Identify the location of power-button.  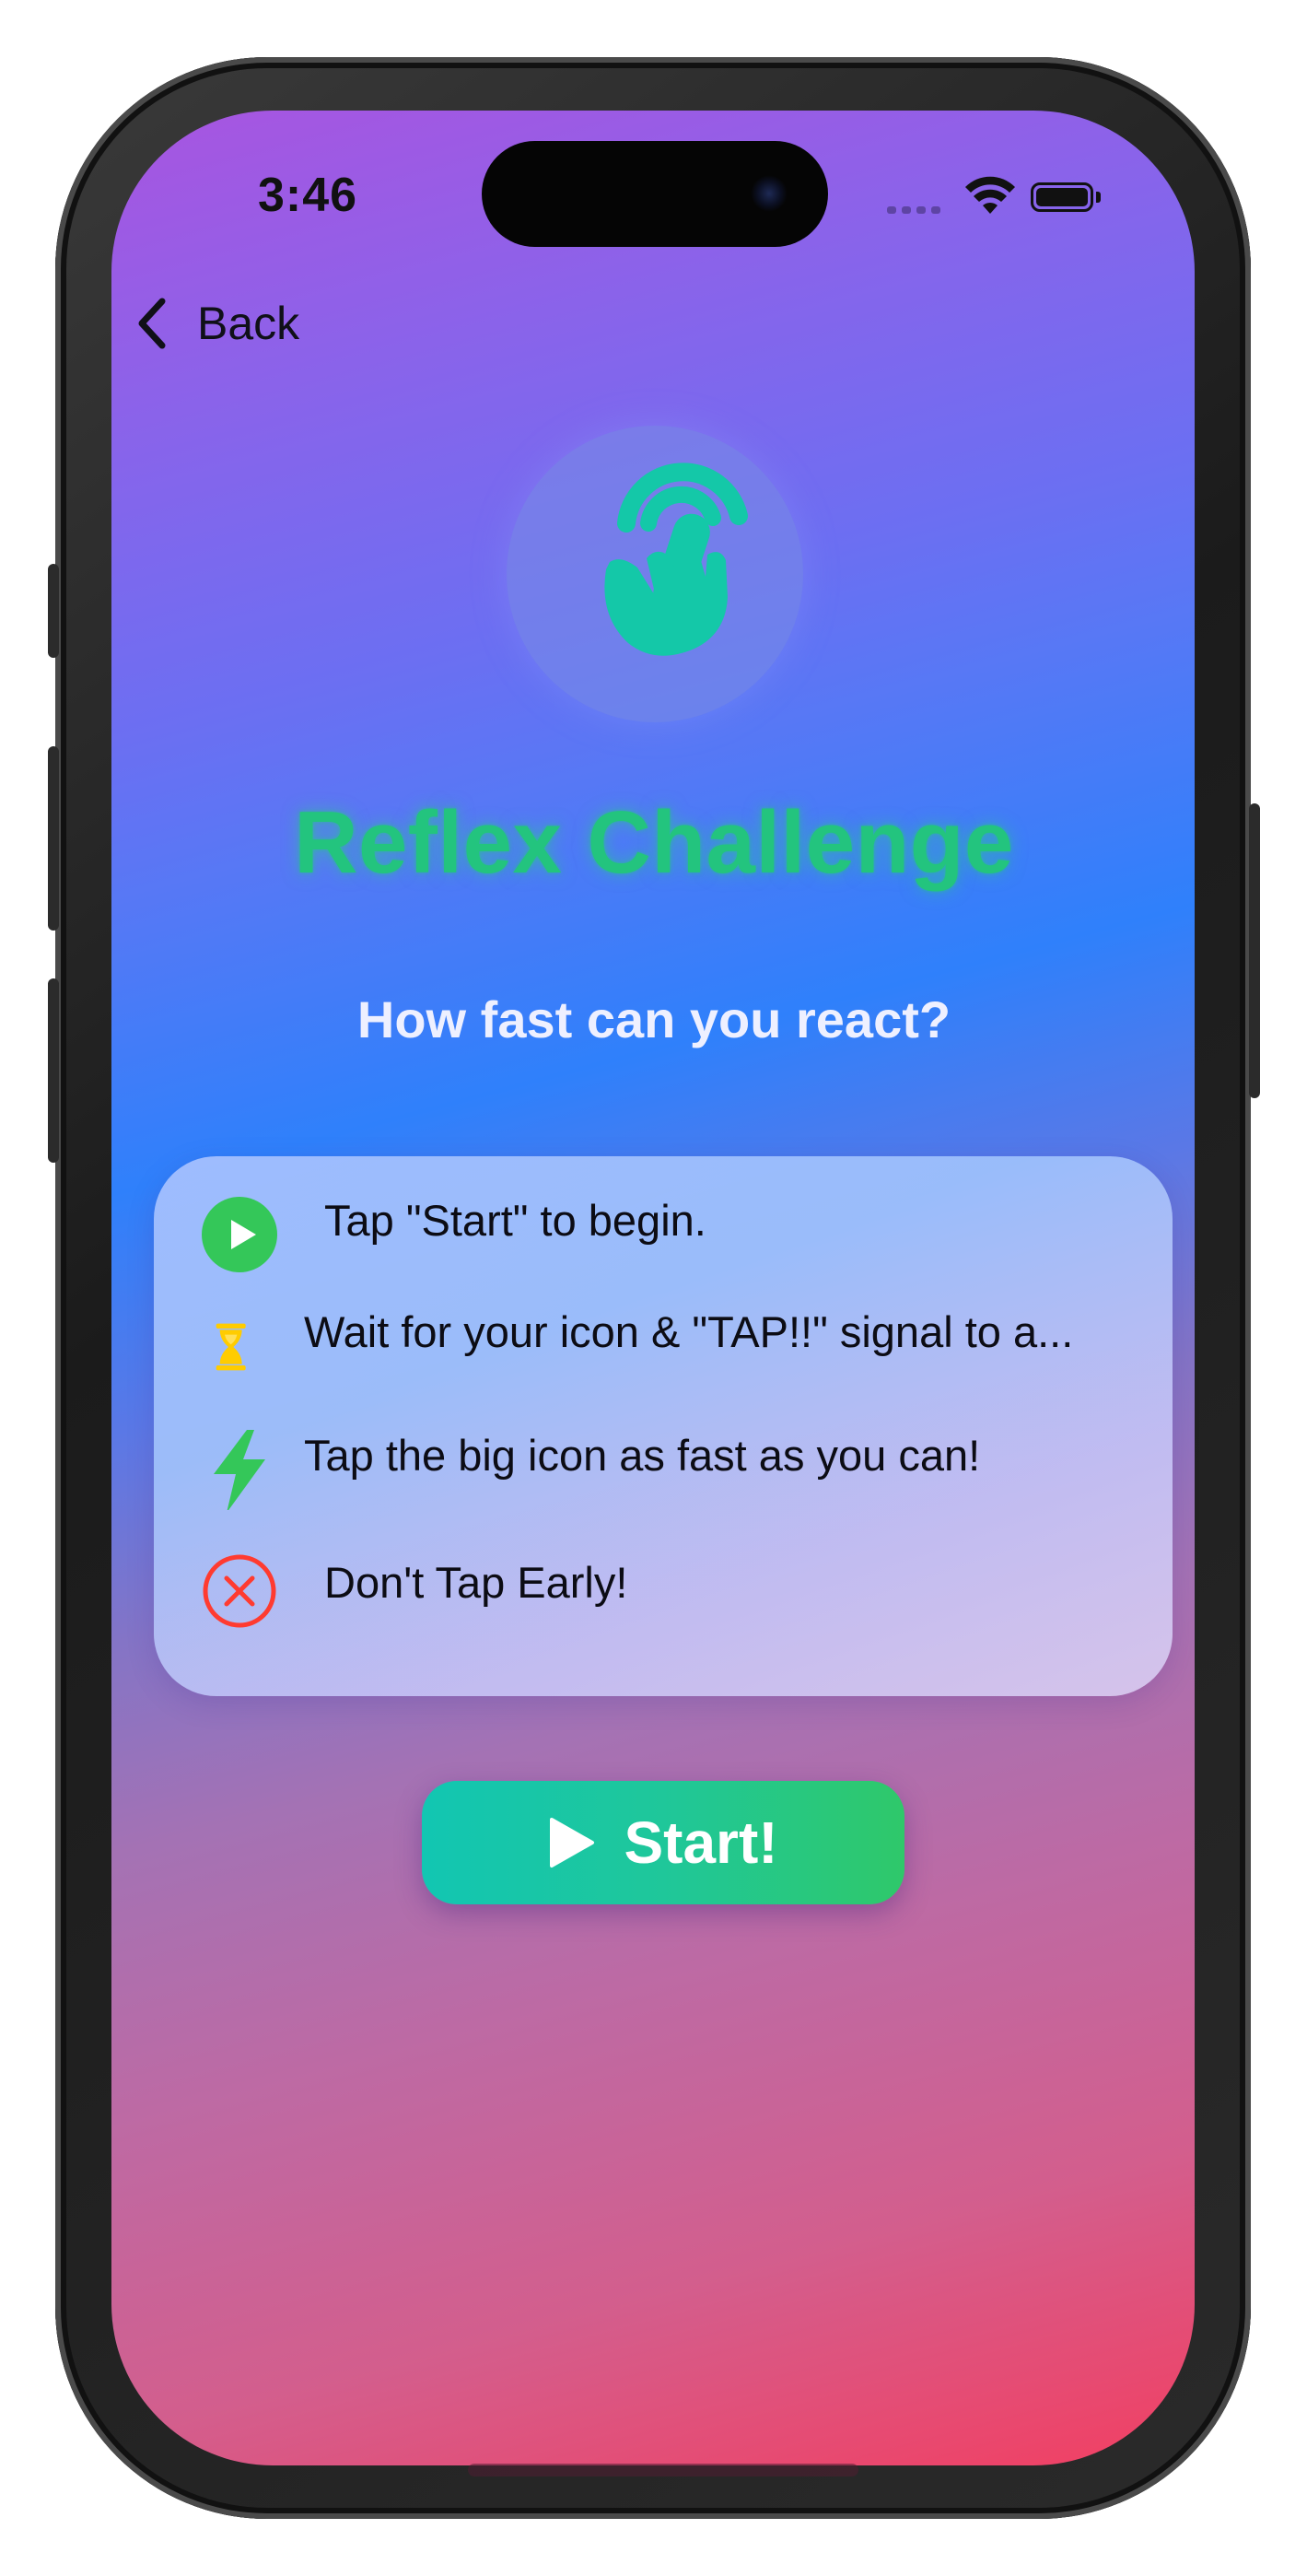
(1255, 950).